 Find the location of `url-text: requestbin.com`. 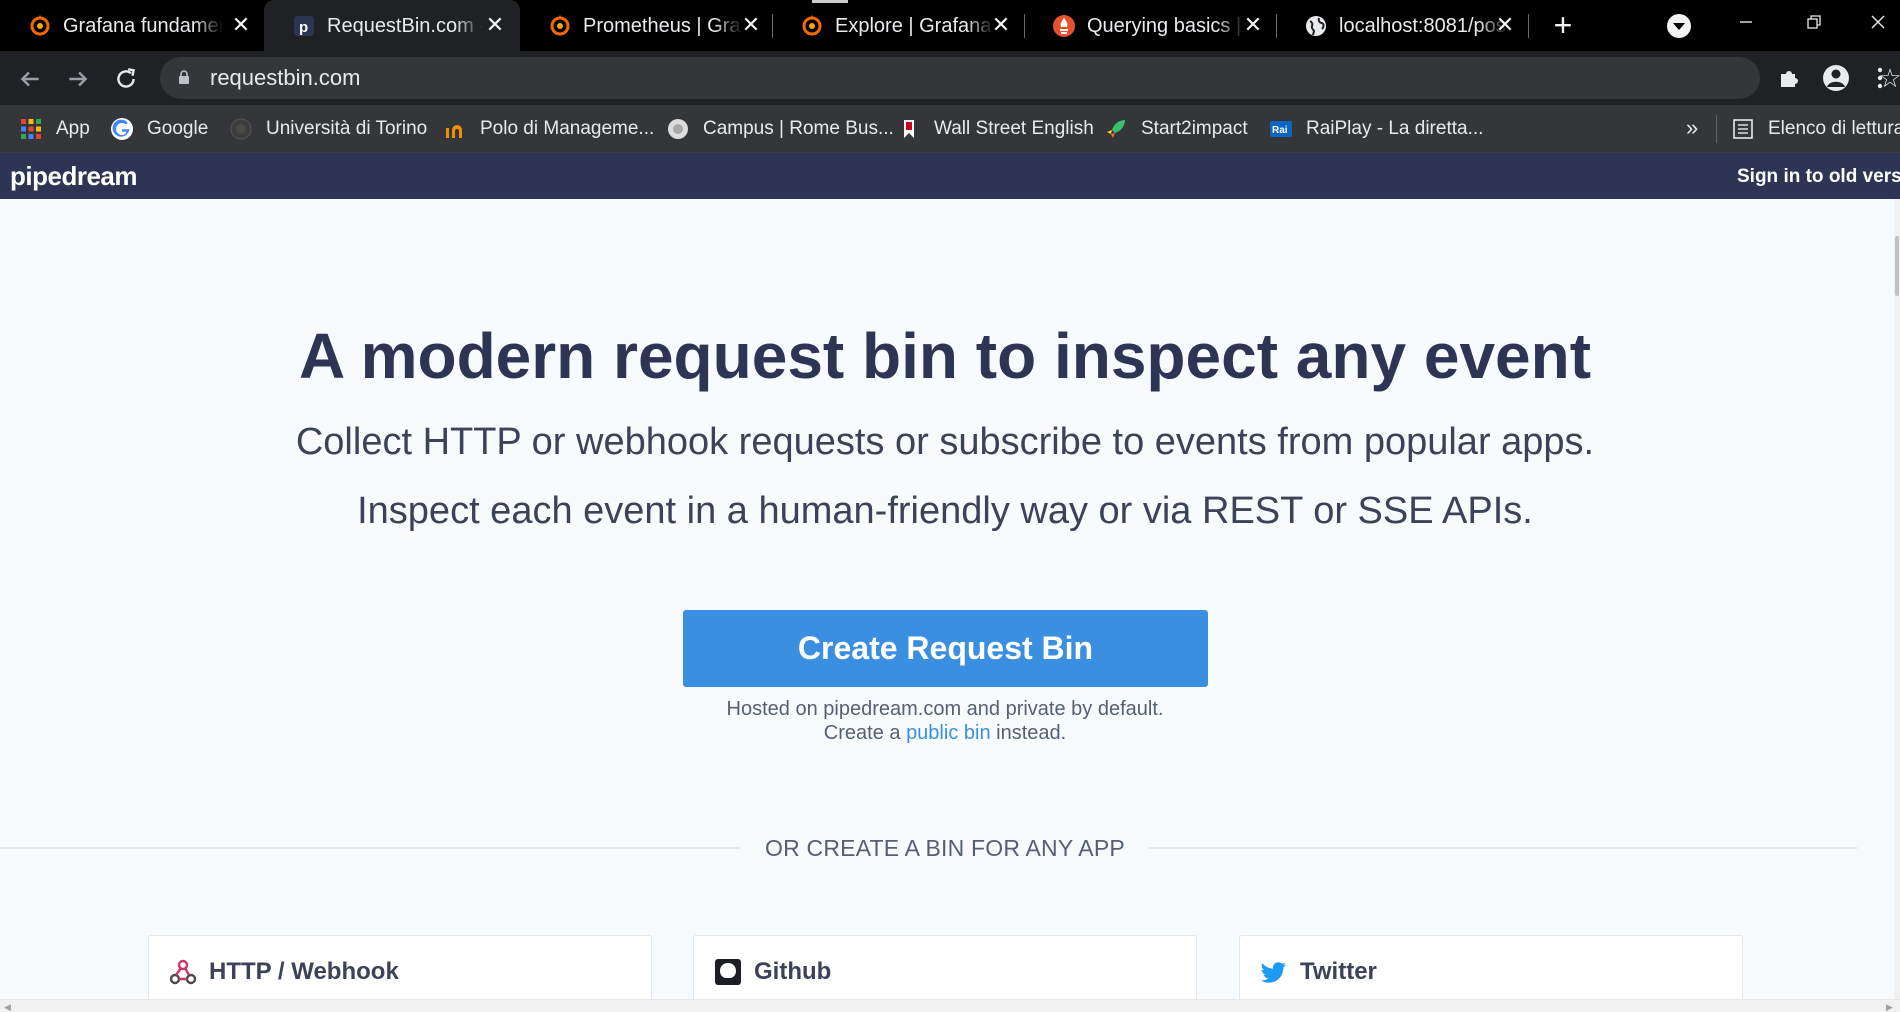

url-text: requestbin.com is located at coordinates (285, 77).